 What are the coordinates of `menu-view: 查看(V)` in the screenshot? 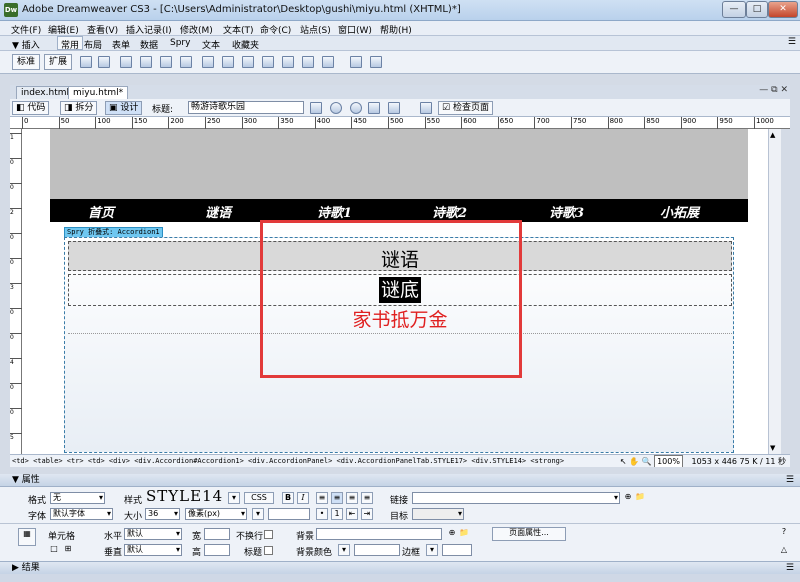 It's located at (102, 29).